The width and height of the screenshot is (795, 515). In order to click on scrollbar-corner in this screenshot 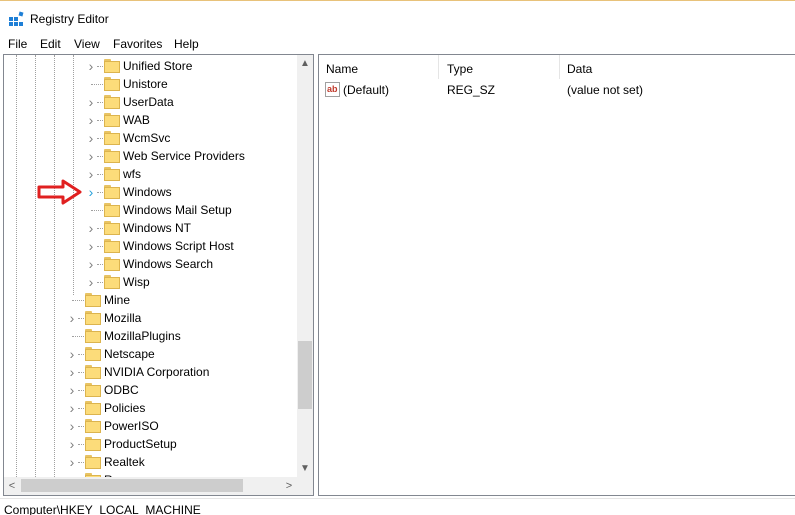, I will do `click(305, 486)`.